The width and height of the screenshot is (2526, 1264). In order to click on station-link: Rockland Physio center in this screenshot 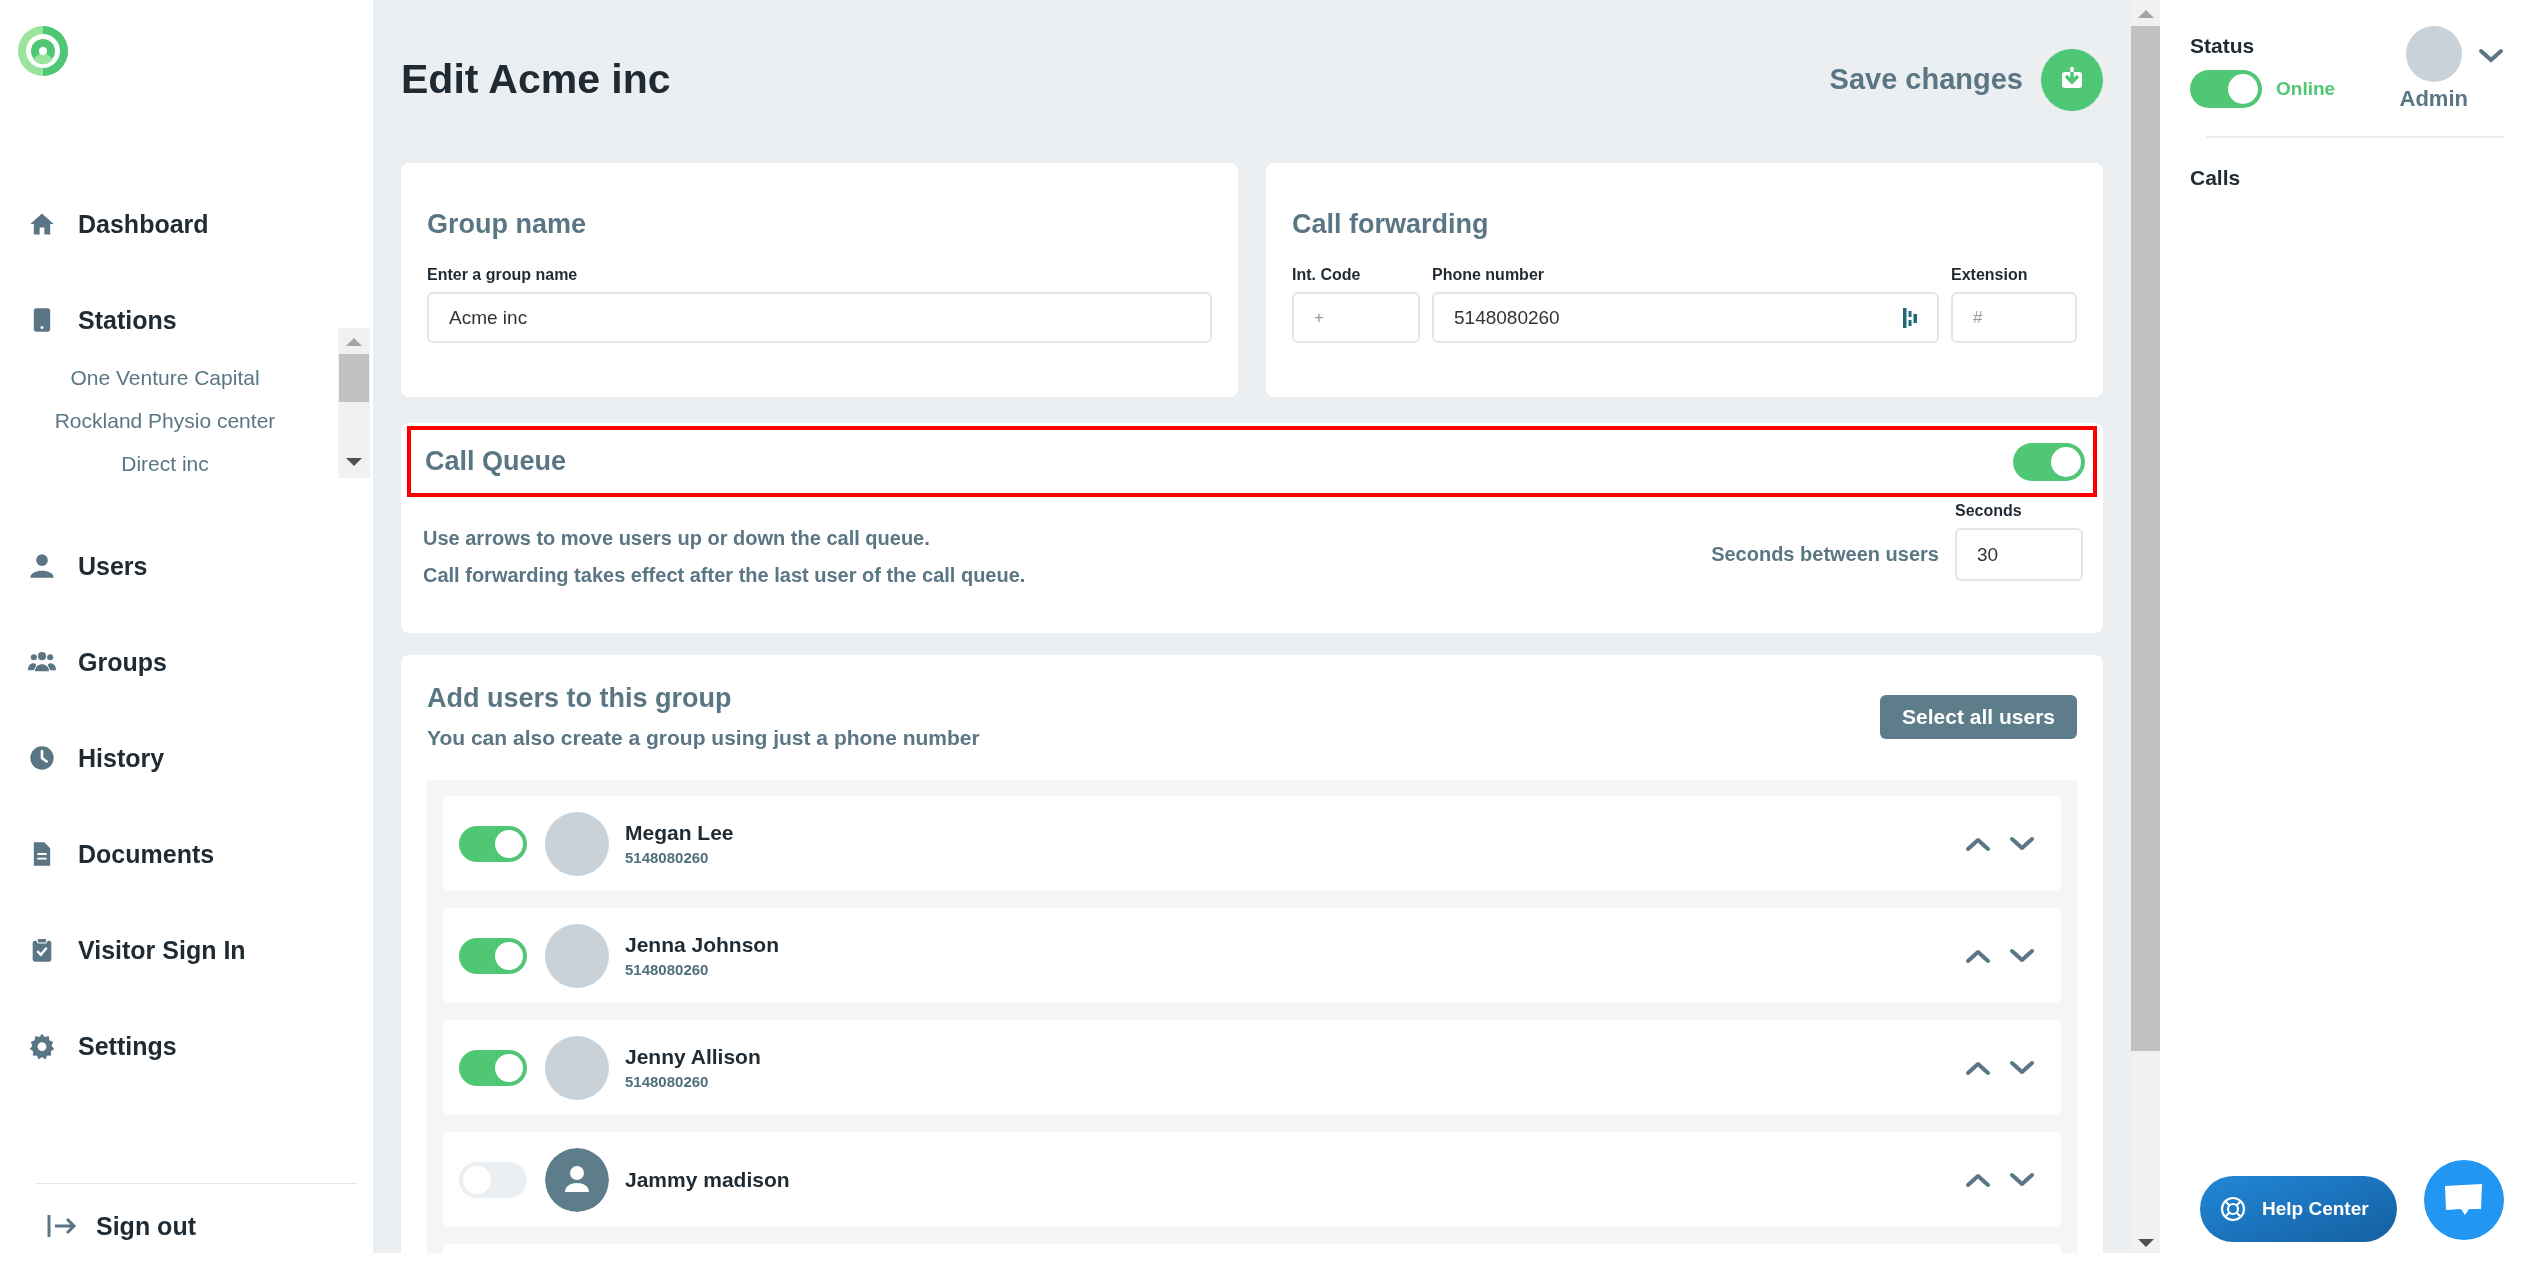, I will do `click(165, 420)`.